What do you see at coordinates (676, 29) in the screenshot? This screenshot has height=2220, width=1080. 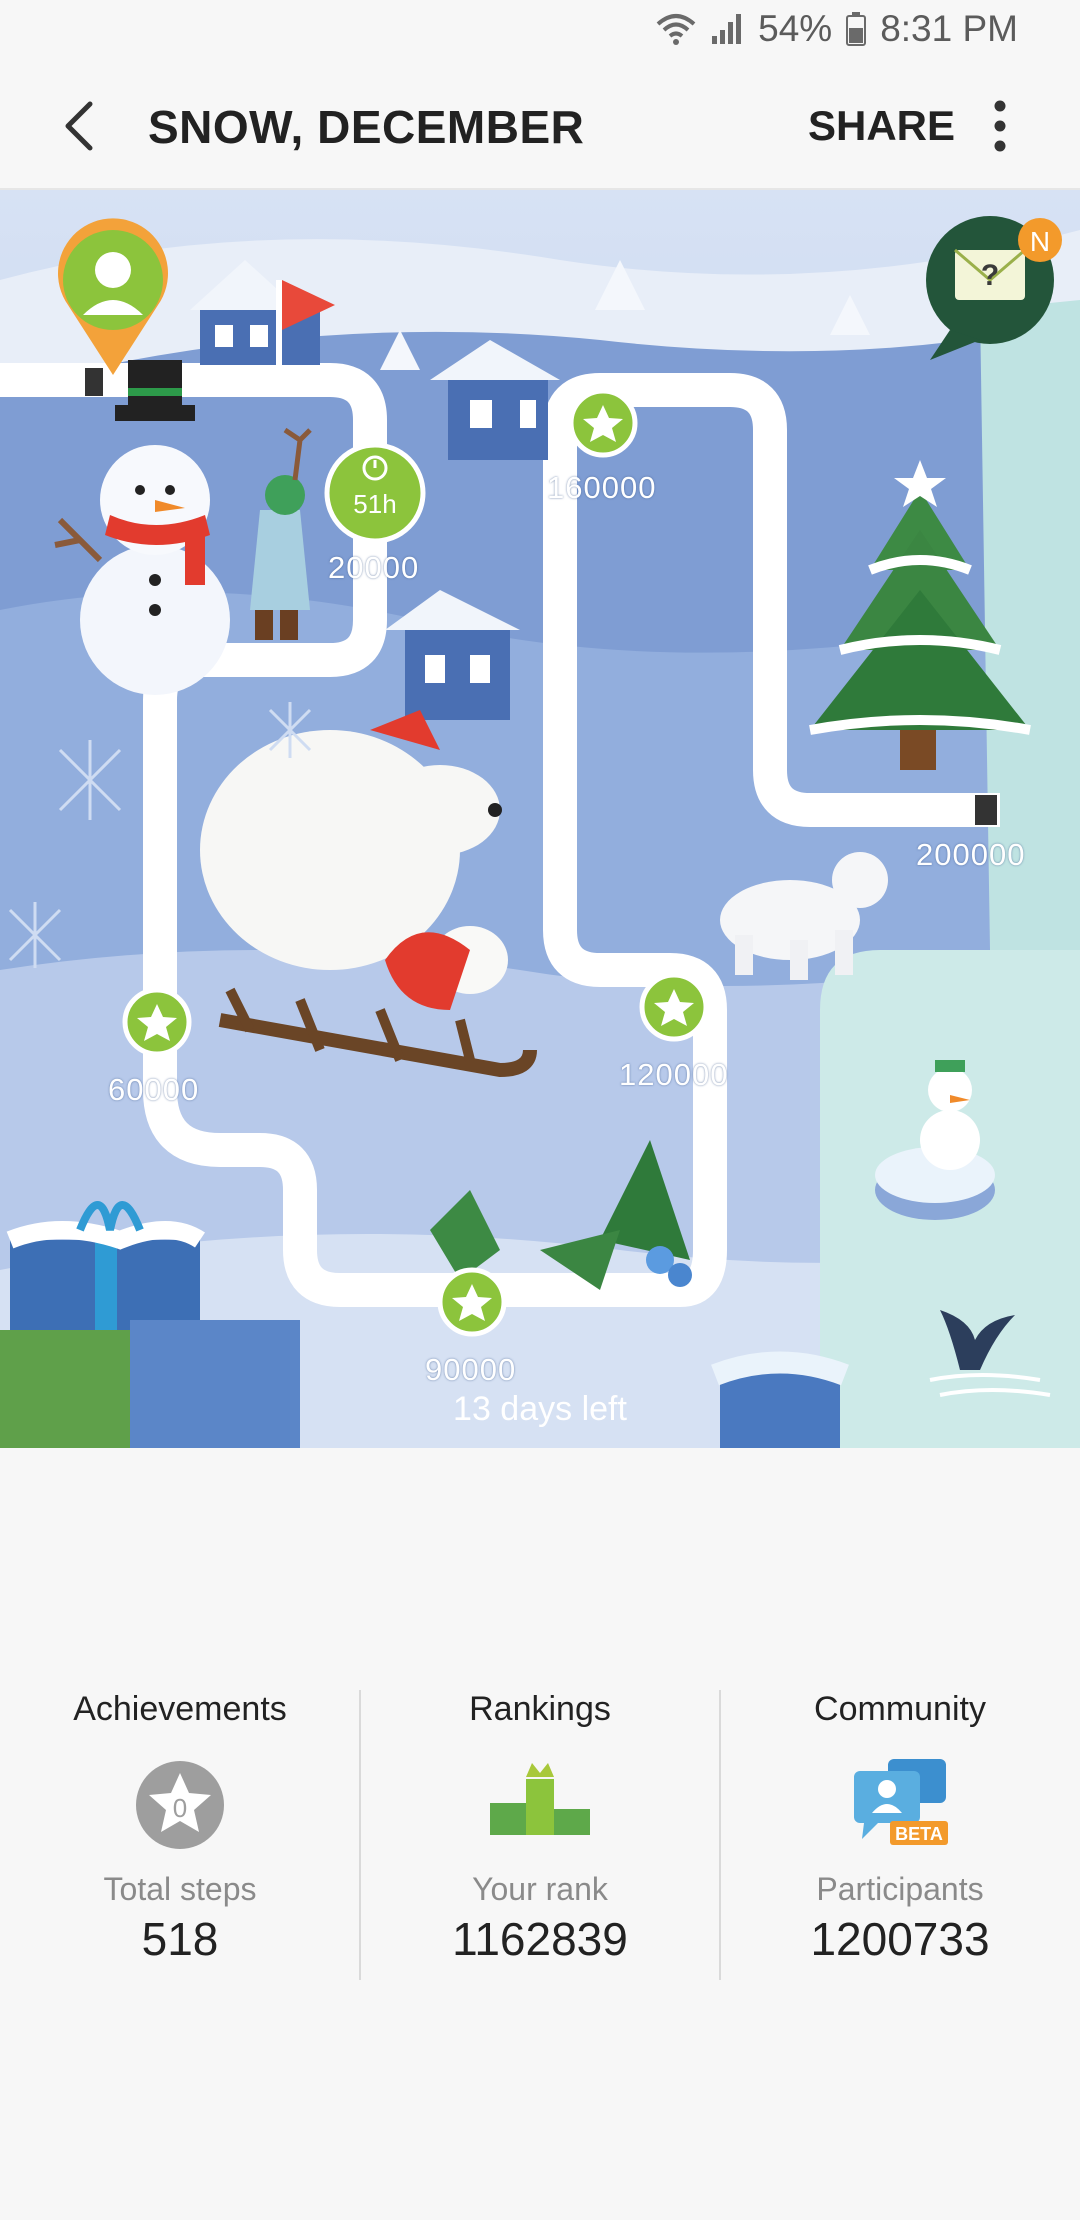 I see `wifi-icon` at bounding box center [676, 29].